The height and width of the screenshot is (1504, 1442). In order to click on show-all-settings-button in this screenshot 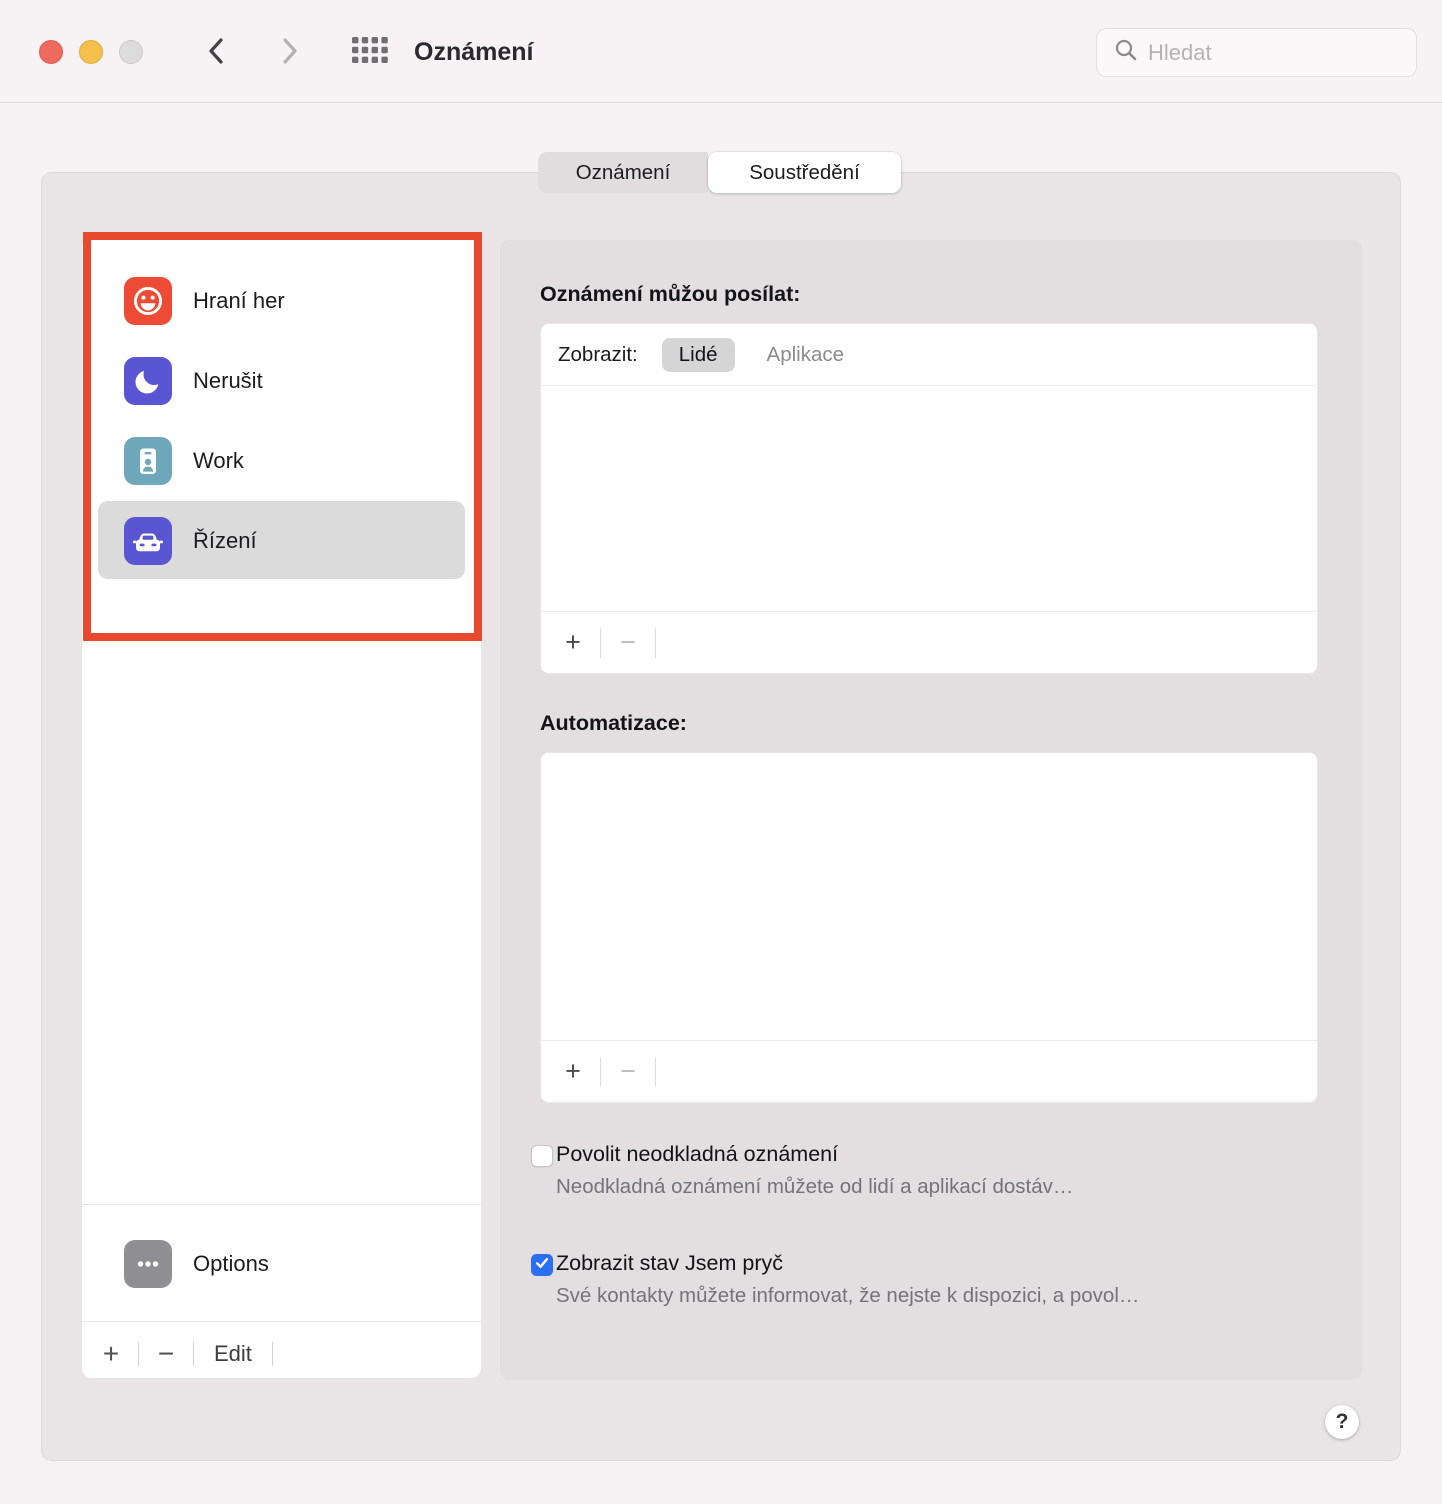, I will do `click(370, 52)`.